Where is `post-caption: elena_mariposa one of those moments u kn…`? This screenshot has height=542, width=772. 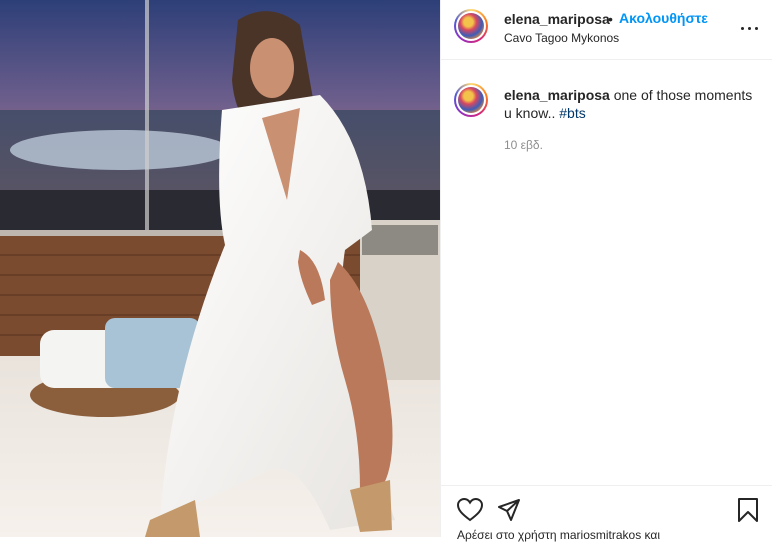
post-caption: elena_mariposa one of those moments u kn… is located at coordinates (629, 104).